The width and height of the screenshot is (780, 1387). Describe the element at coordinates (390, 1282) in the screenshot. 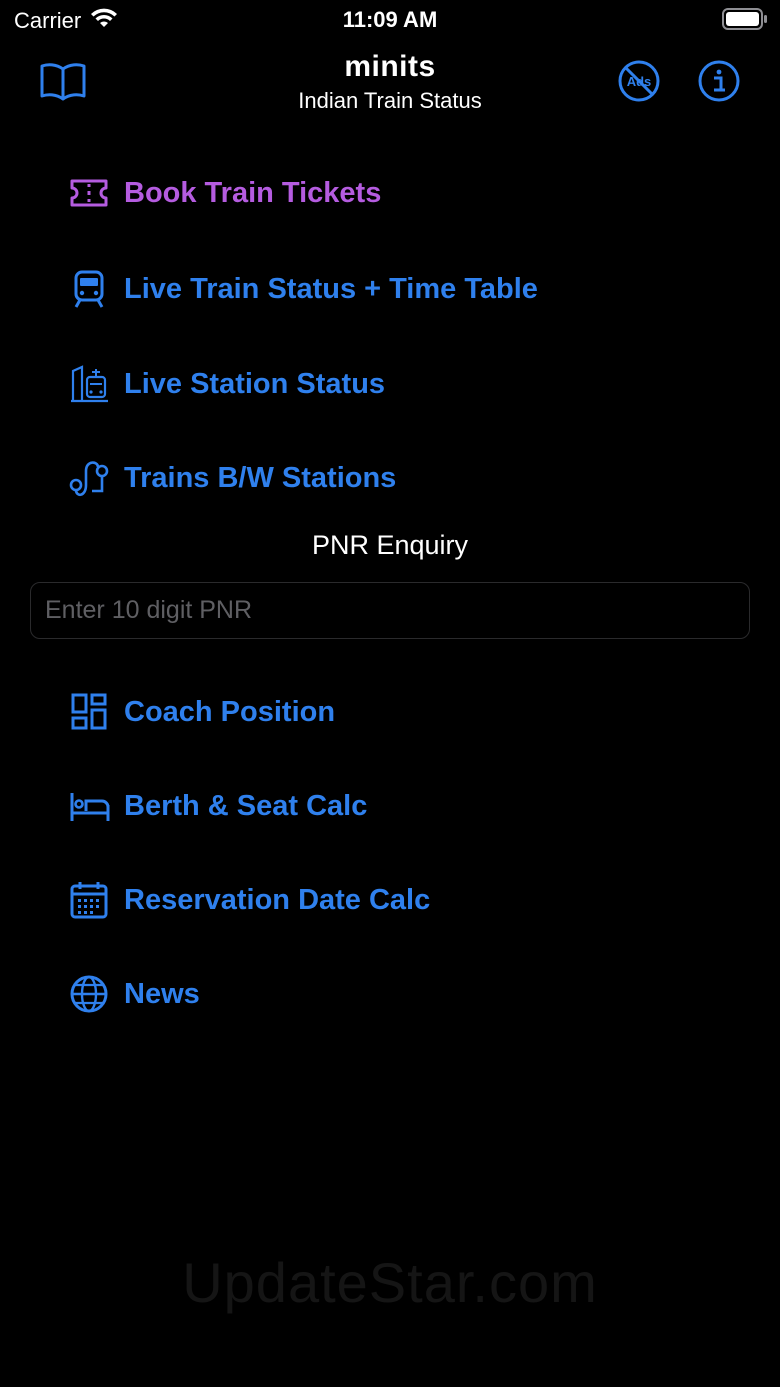

I see `watermark: UpdateStar.com` at that location.